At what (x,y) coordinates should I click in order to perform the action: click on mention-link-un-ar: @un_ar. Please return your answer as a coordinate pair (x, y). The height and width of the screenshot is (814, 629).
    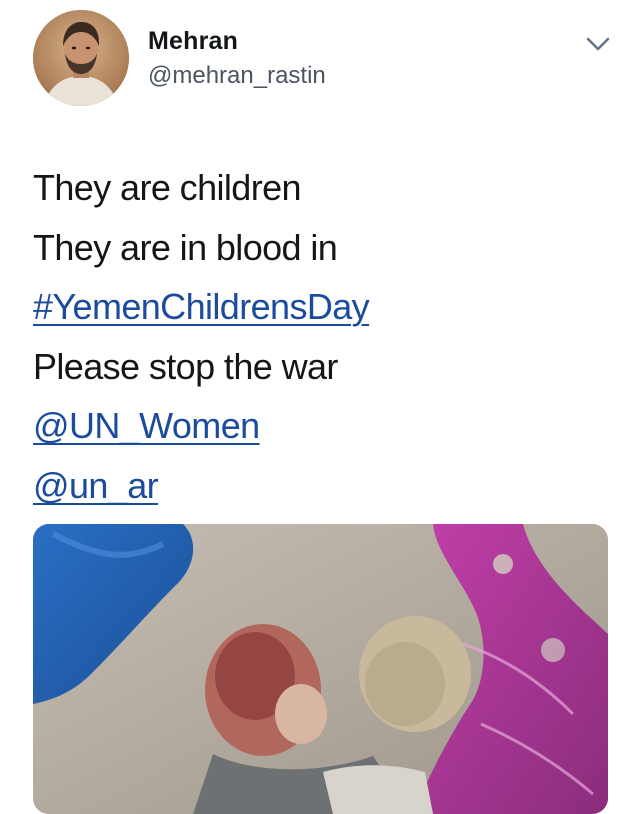
    Looking at the image, I should click on (96, 485).